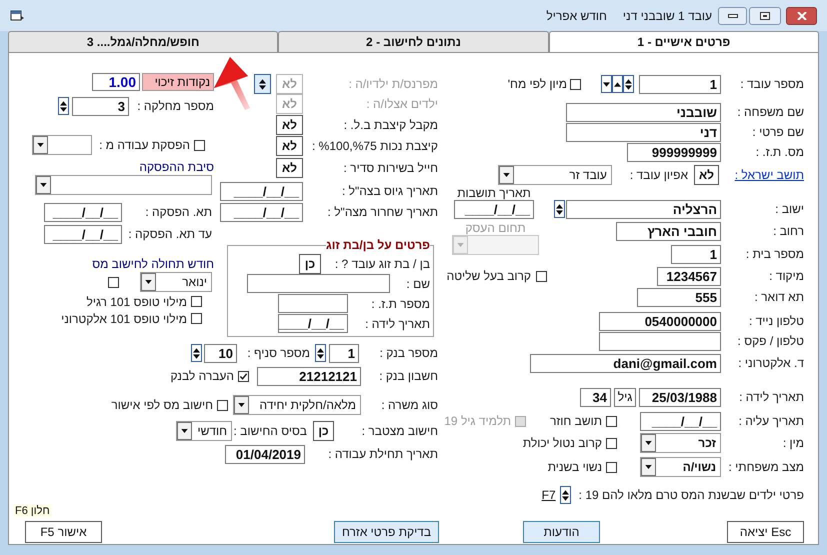  What do you see at coordinates (220, 353) in the screenshot?
I see `text-field: 10` at bounding box center [220, 353].